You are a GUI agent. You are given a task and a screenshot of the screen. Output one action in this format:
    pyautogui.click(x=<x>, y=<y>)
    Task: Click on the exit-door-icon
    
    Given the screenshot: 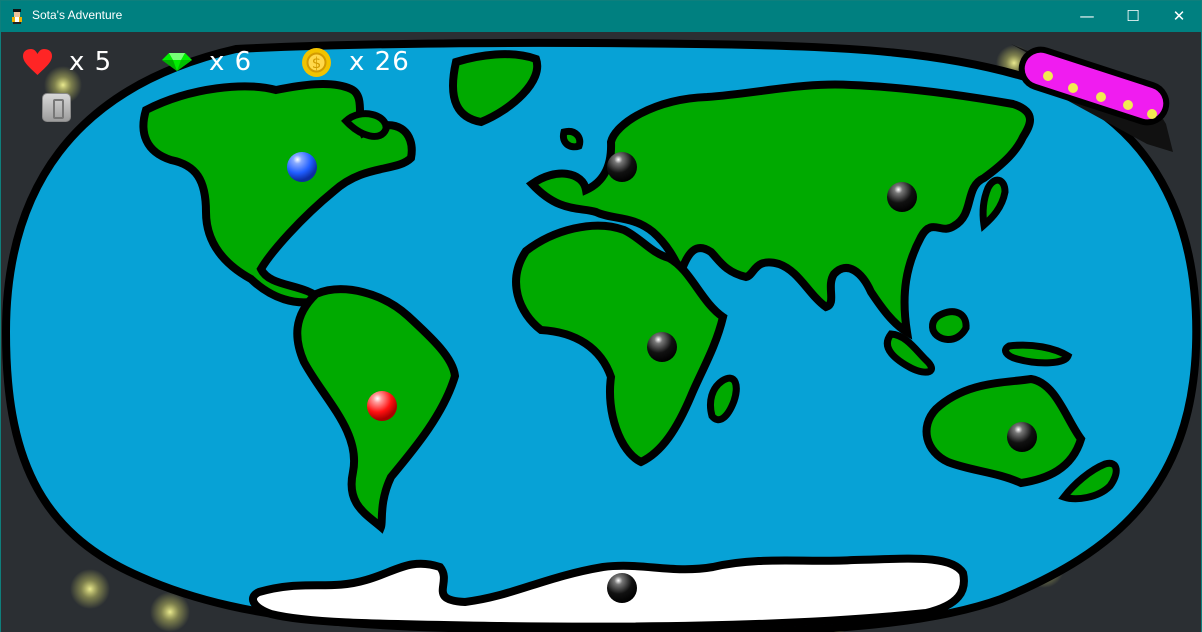 What is the action you would take?
    pyautogui.click(x=56, y=107)
    